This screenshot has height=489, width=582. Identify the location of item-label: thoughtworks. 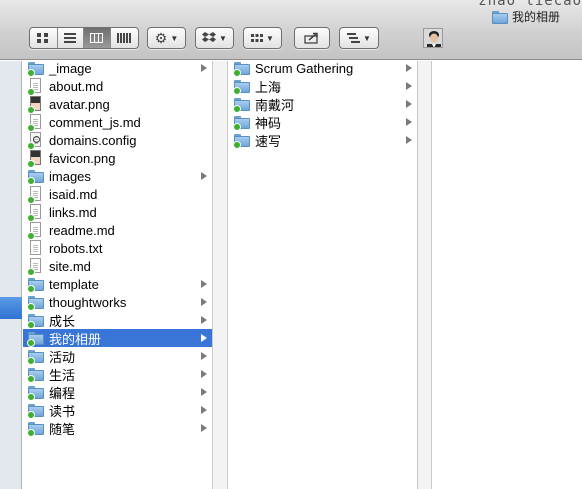
(88, 302).